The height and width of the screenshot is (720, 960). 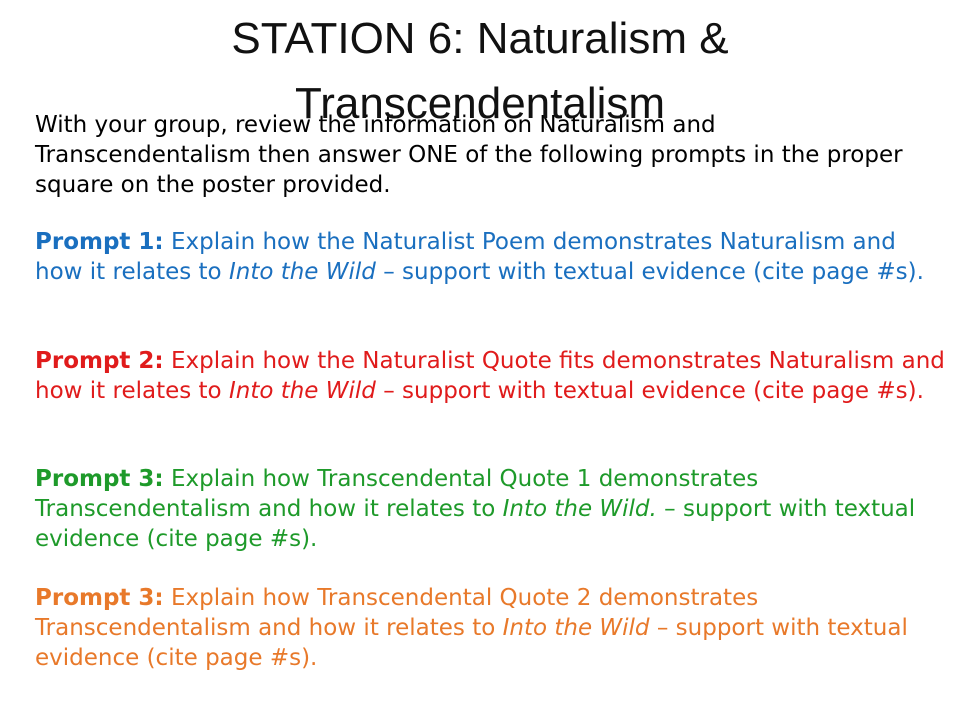 What do you see at coordinates (579, 509) in the screenshot?
I see `book-title: Into the Wild.` at bounding box center [579, 509].